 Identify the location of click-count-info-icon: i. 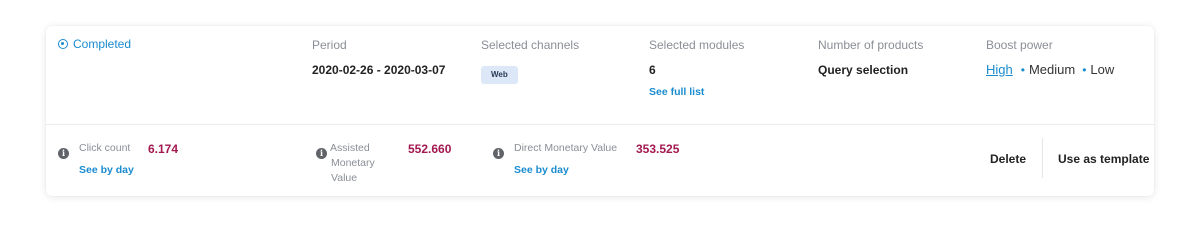
(63, 152).